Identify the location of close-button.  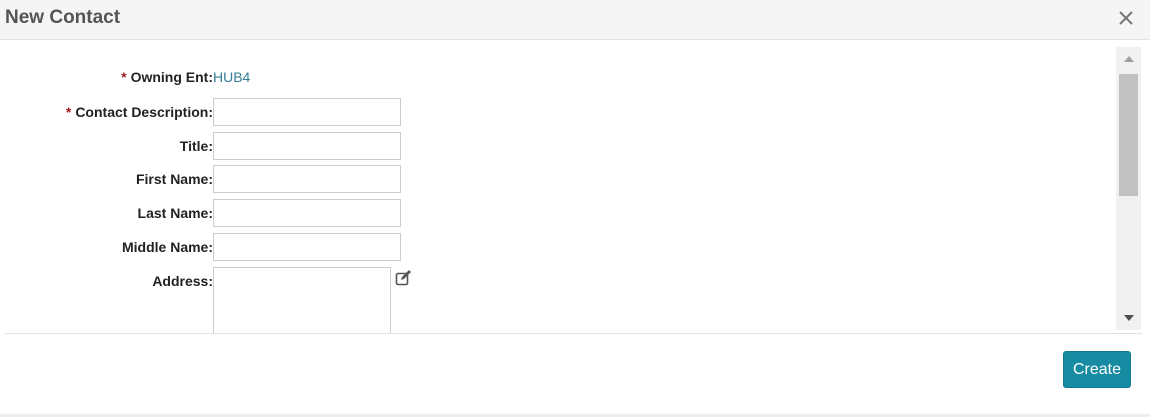
(1126, 18).